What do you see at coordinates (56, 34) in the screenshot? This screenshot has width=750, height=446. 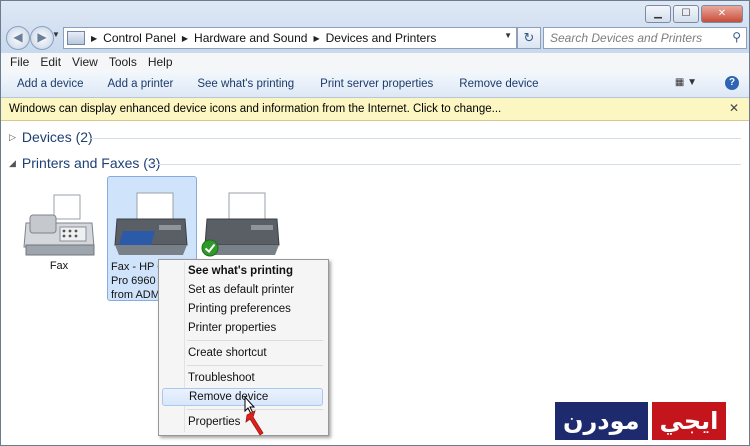 I see `recent-pages-dropdown-icon: ▼` at bounding box center [56, 34].